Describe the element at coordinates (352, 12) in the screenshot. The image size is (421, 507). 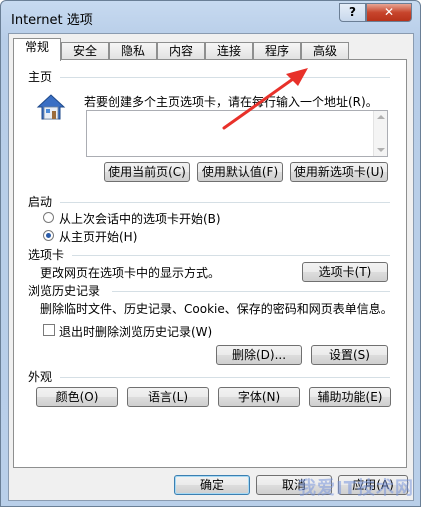
I see `help-button: ?` at that location.